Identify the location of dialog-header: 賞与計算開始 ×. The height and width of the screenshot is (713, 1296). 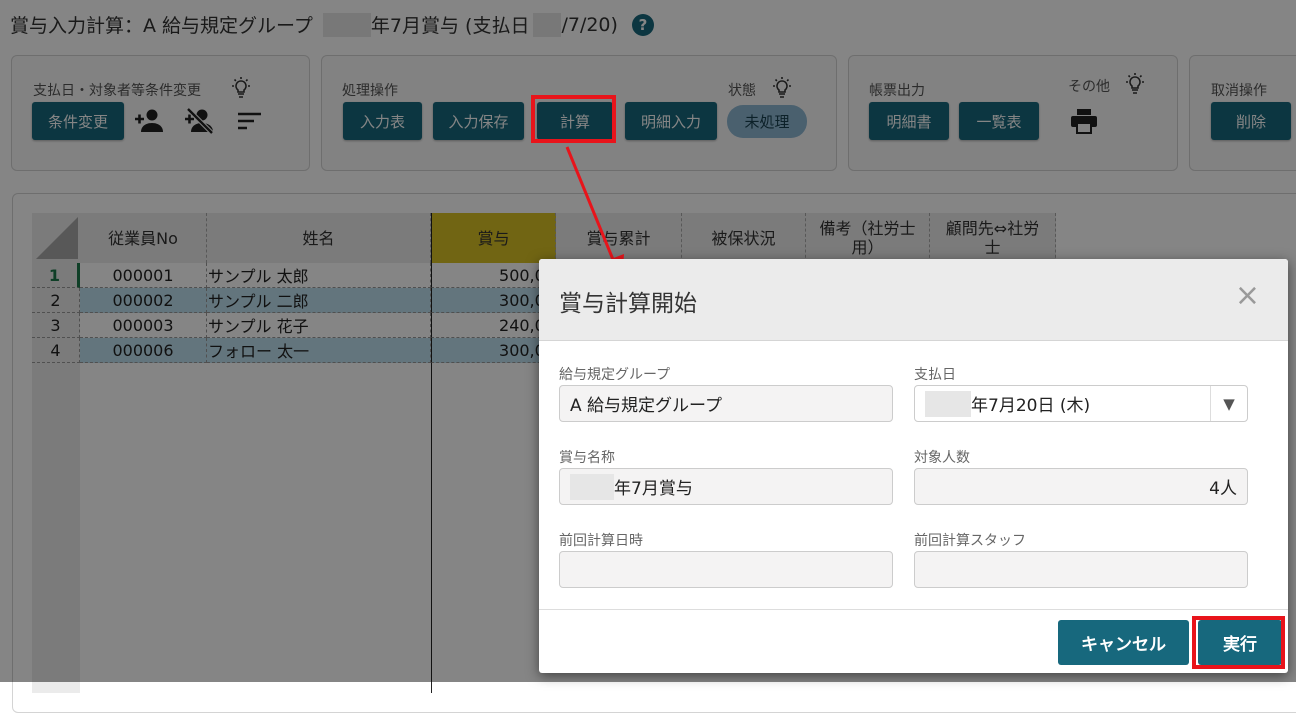
(913, 300).